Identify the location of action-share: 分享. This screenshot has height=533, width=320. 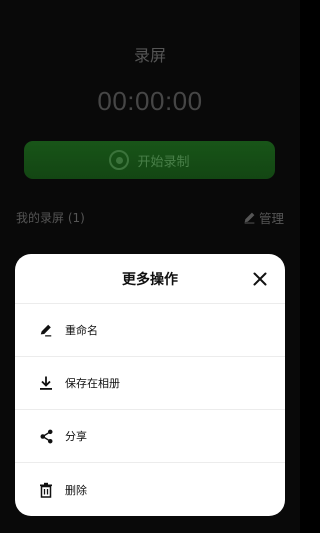
(150, 436).